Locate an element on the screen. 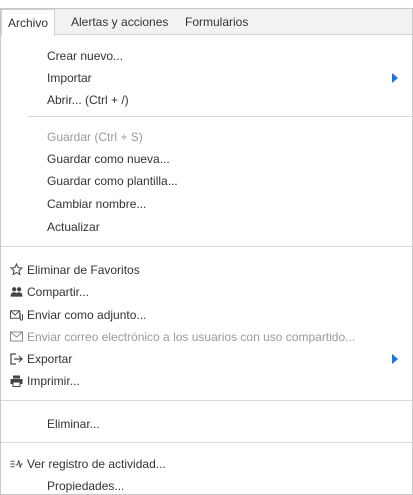 Image resolution: width=413 pixels, height=495 pixels. menu-item-label: Importar is located at coordinates (69, 78).